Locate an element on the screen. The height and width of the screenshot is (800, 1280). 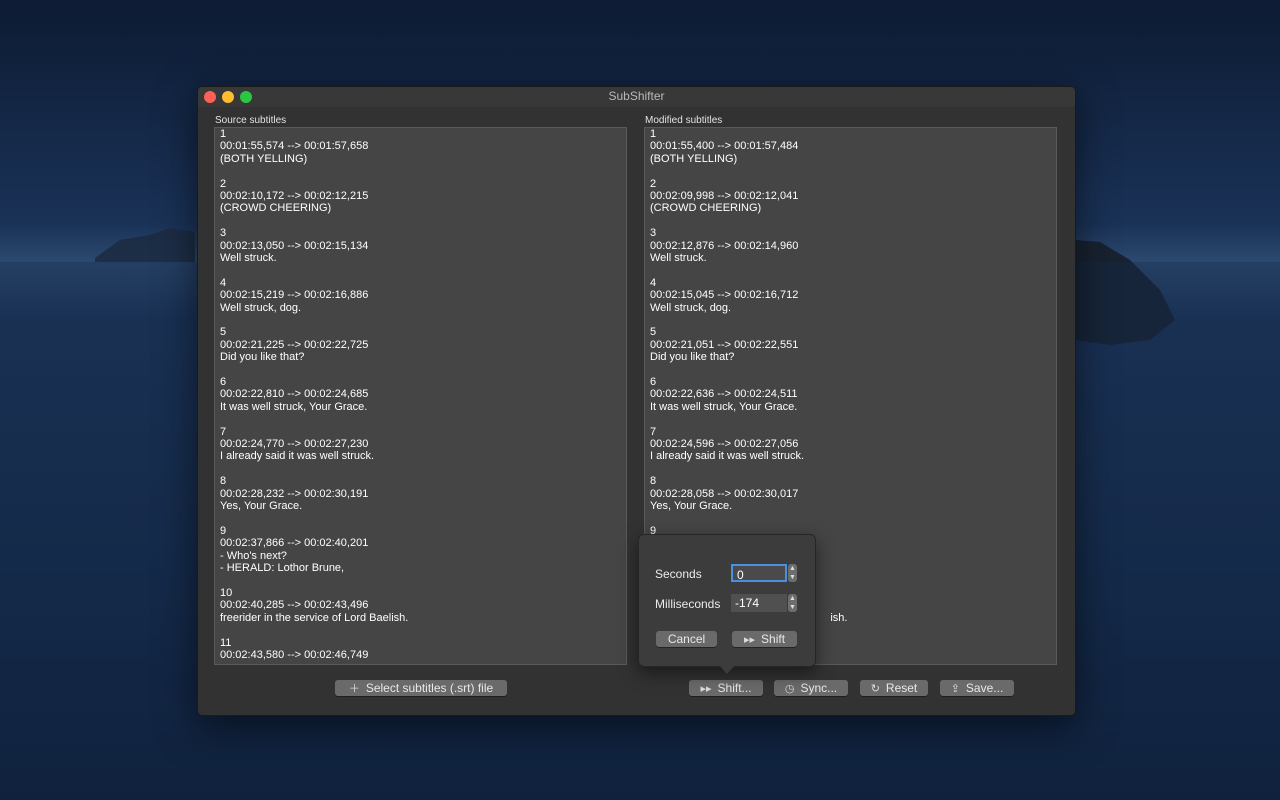
subtitle-line: Did you like that? is located at coordinates (262, 357).